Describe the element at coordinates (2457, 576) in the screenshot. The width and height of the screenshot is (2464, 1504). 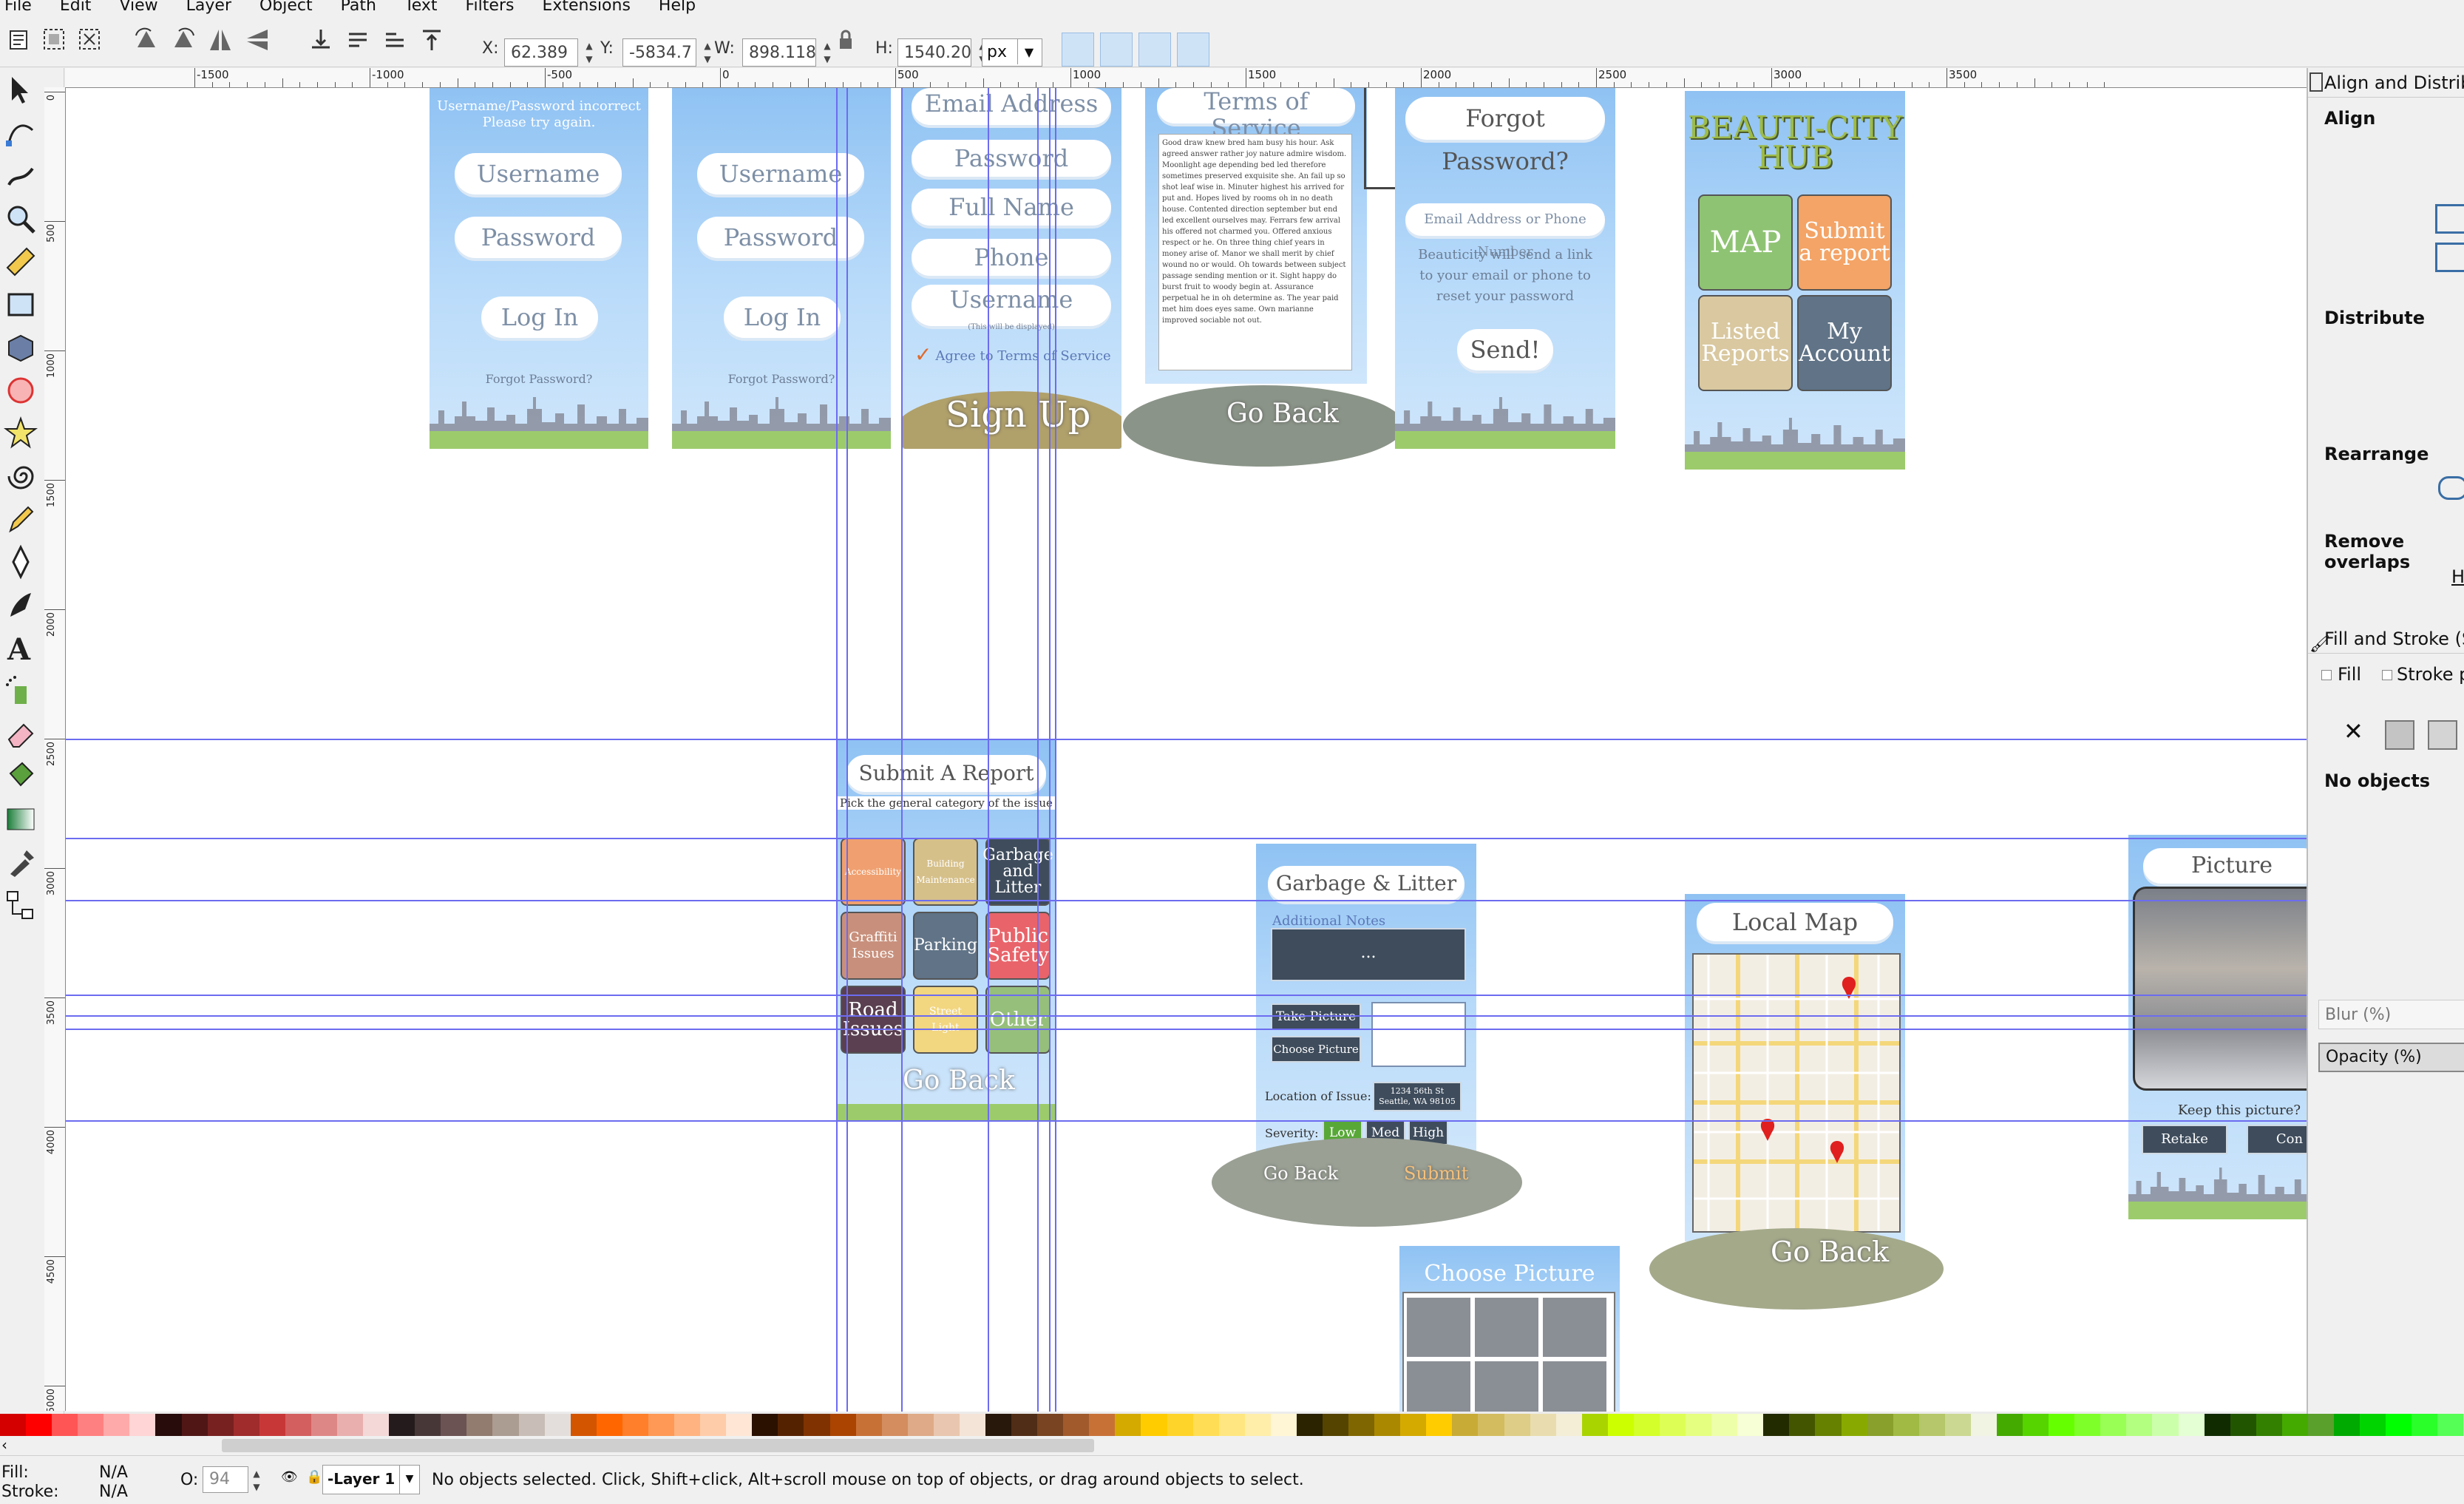
I see `remove-overlaps-h: H` at that location.